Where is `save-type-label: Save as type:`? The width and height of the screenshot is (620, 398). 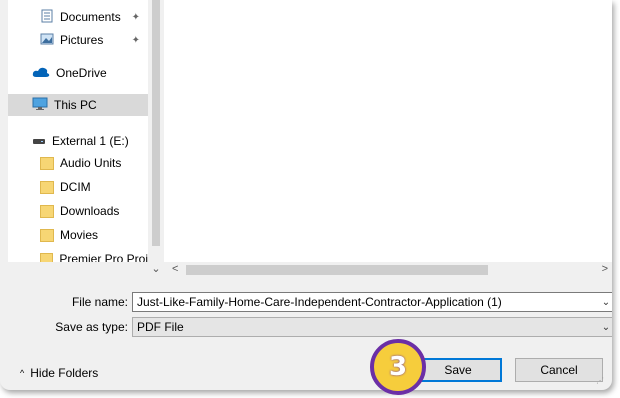
save-type-label: Save as type: is located at coordinates (91, 327).